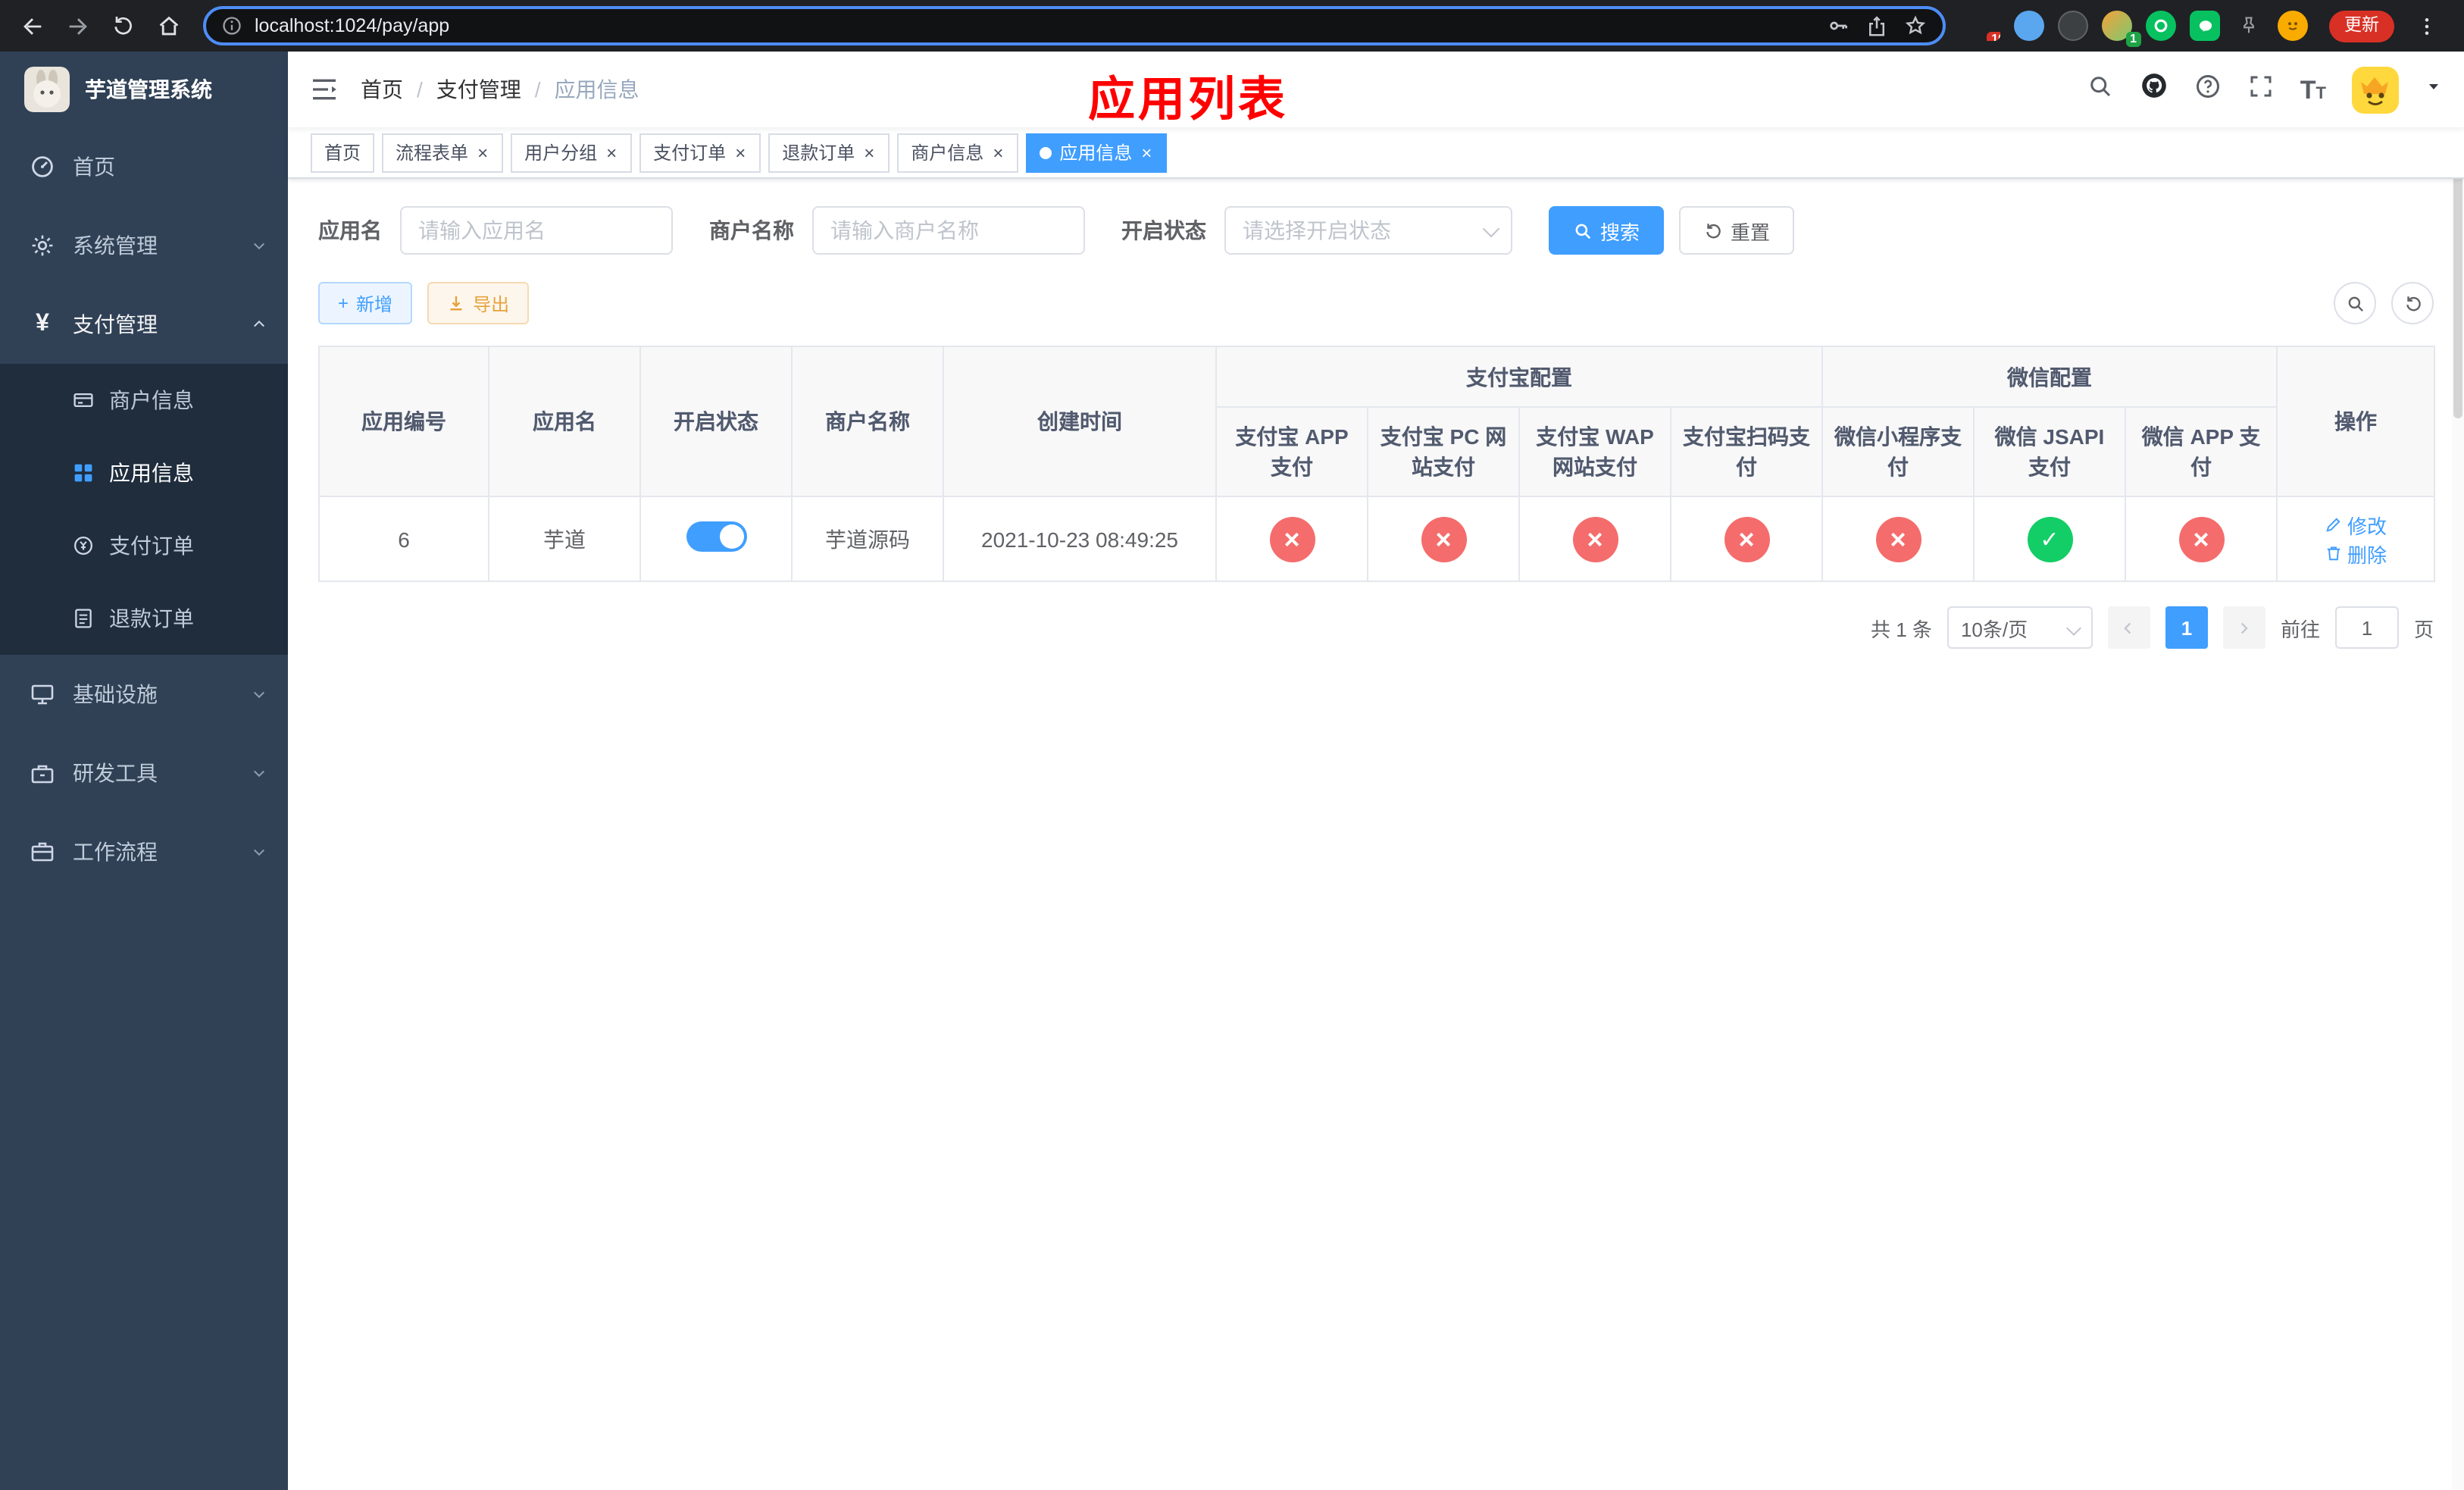 Image resolution: width=2464 pixels, height=1490 pixels. Describe the element at coordinates (77, 26) in the screenshot. I see `browser-forward-icon` at that location.